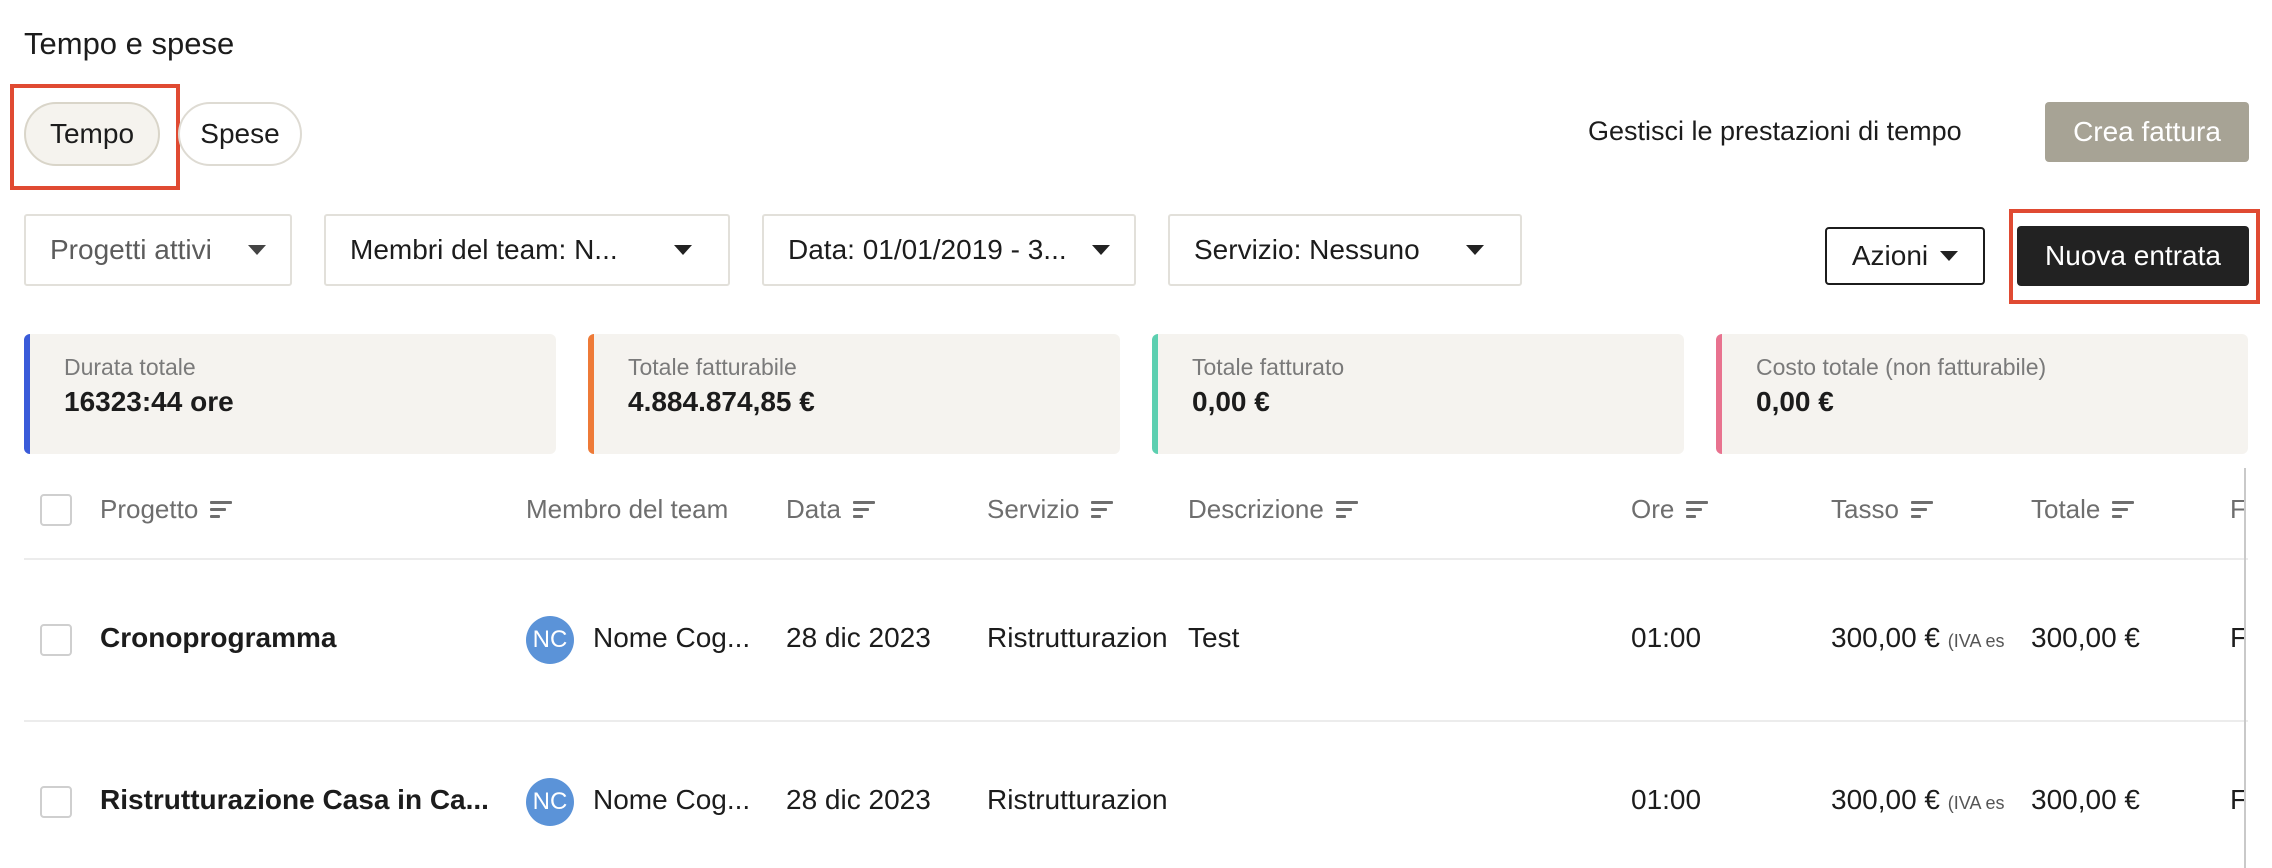 Image resolution: width=2272 pixels, height=868 pixels. Describe the element at coordinates (2147, 132) in the screenshot. I see `create-invoice-button: Crea fattura` at that location.